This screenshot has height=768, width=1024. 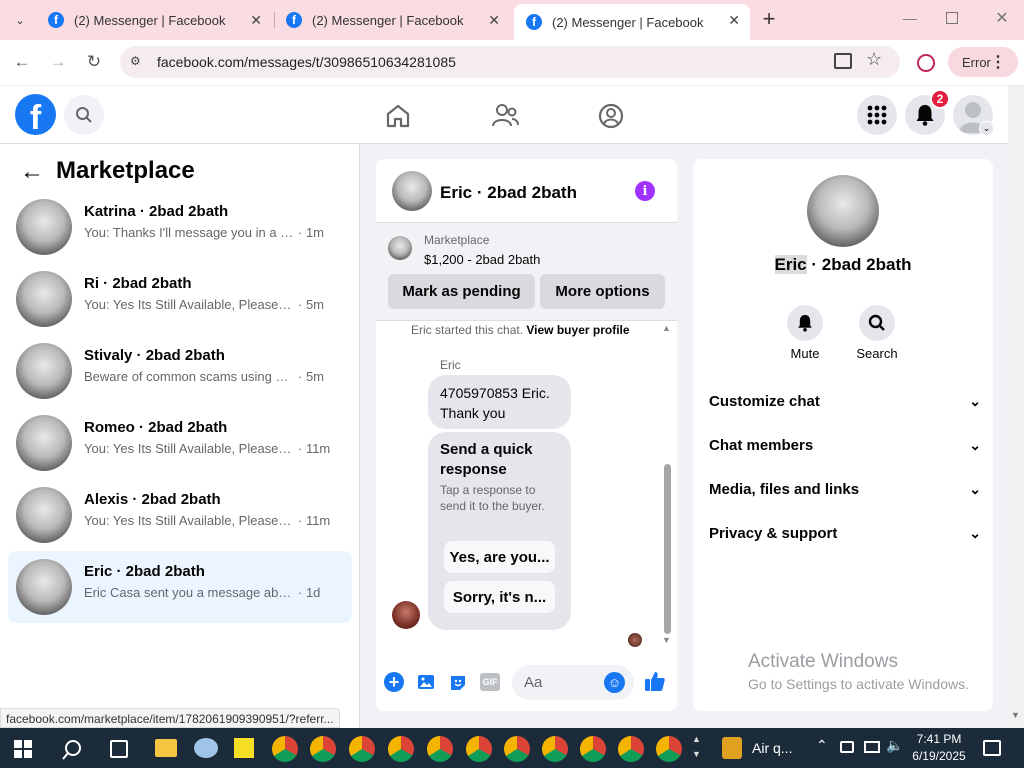 What do you see at coordinates (458, 683) in the screenshot?
I see `sticker-icon` at bounding box center [458, 683].